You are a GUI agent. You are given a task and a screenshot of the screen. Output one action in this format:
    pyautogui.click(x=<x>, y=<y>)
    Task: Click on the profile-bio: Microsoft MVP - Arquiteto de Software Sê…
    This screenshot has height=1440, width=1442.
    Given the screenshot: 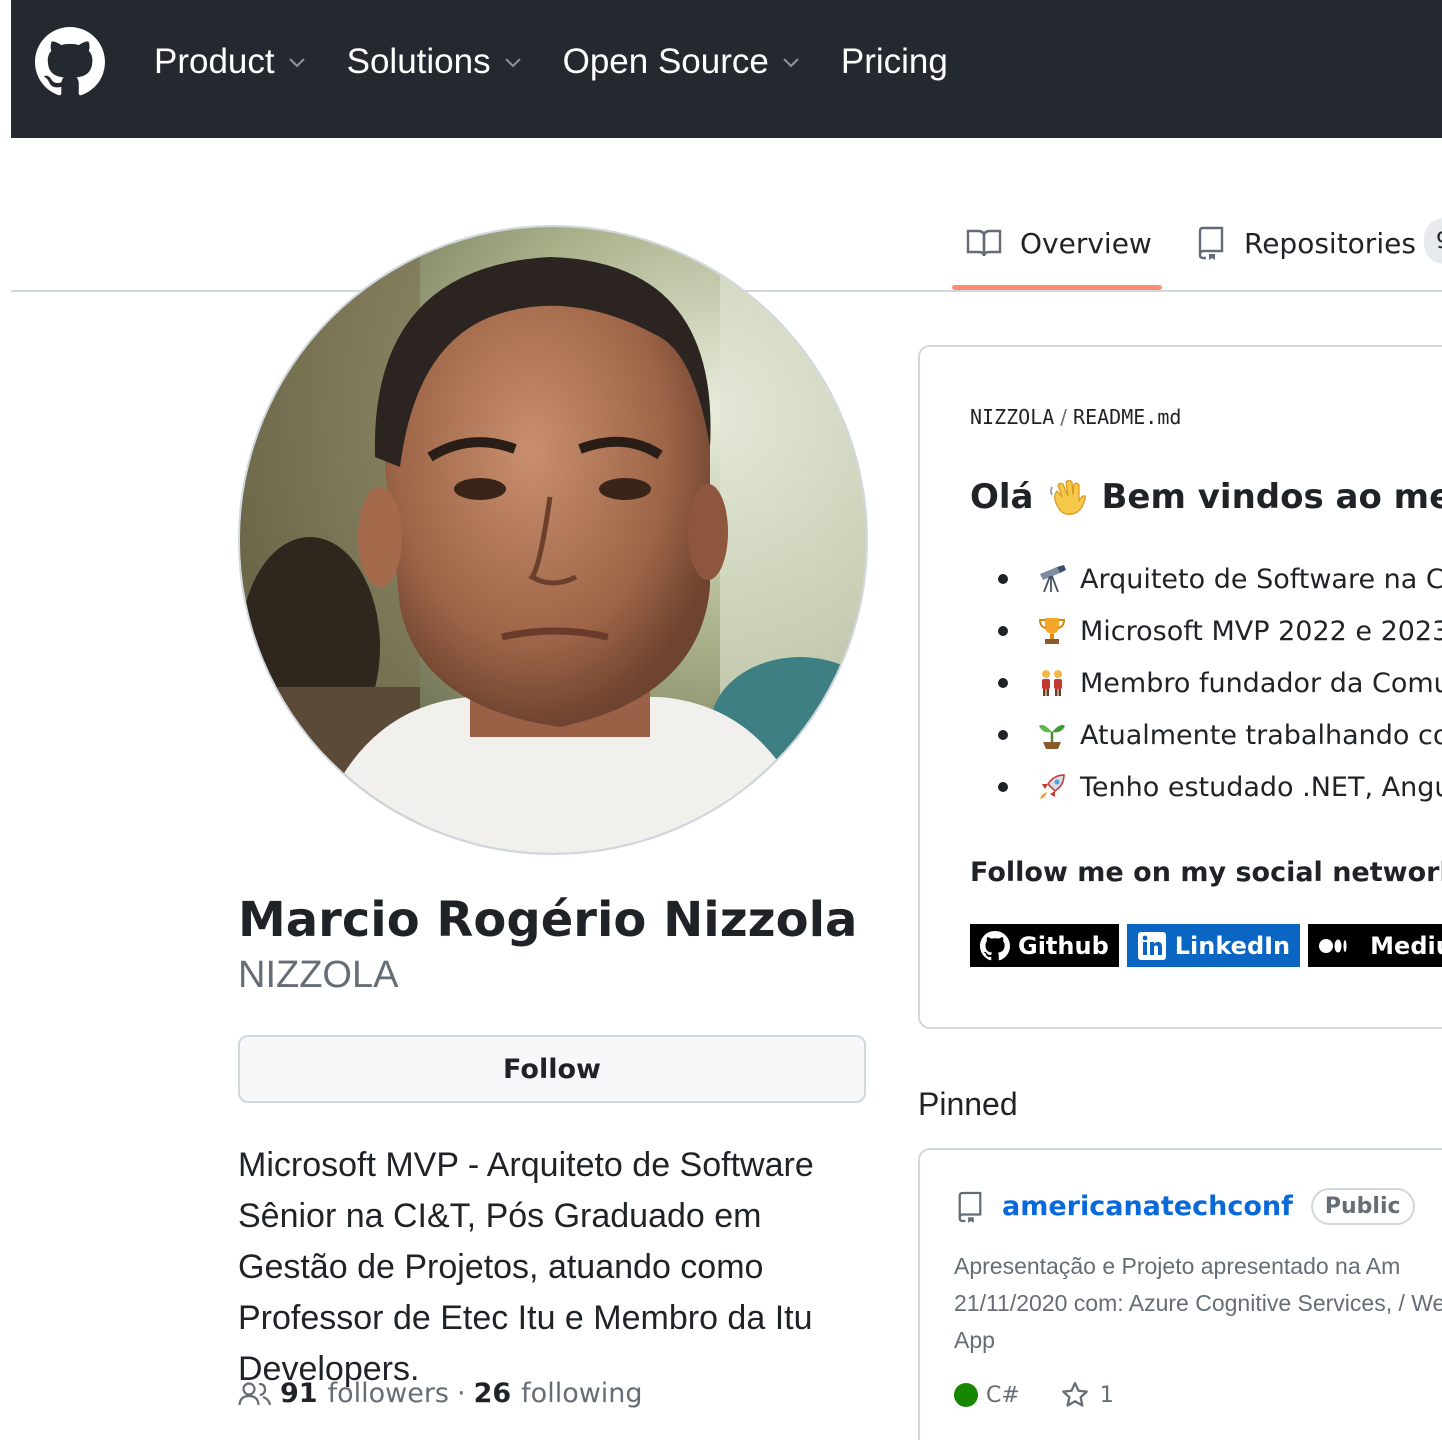 What is the action you would take?
    pyautogui.click(x=526, y=1267)
    